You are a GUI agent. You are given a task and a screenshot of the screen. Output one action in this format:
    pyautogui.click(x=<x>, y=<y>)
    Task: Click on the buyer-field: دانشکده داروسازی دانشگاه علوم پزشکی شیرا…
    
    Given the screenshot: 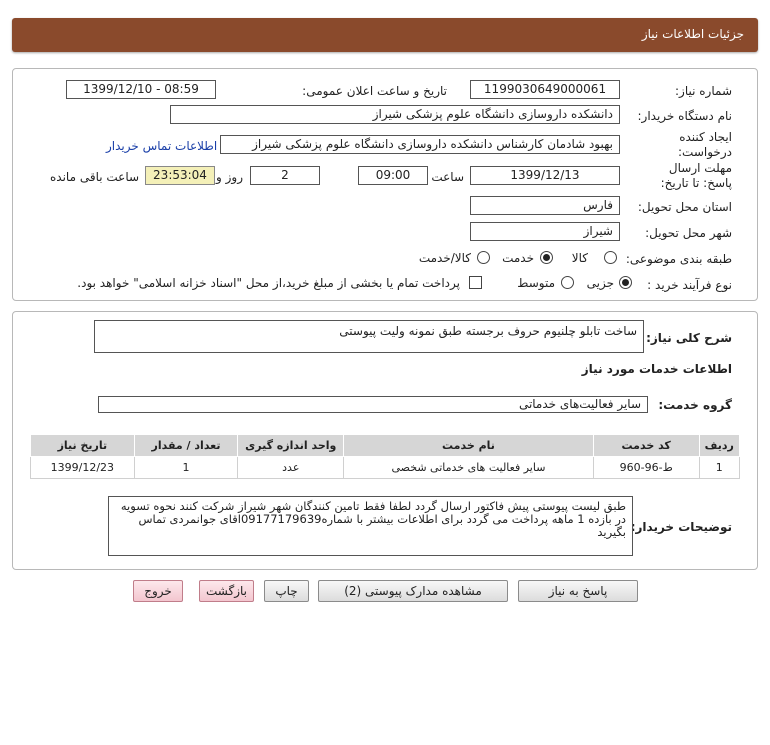 What is the action you would take?
    pyautogui.click(x=395, y=114)
    